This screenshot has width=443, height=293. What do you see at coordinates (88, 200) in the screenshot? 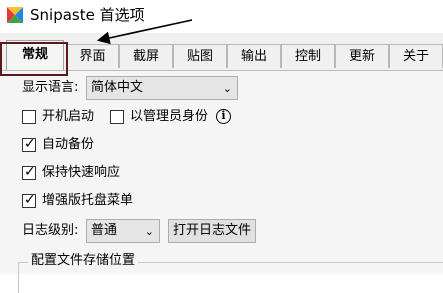
I see `enhanced-tray-menu-label: 增强版托盘菜单` at bounding box center [88, 200].